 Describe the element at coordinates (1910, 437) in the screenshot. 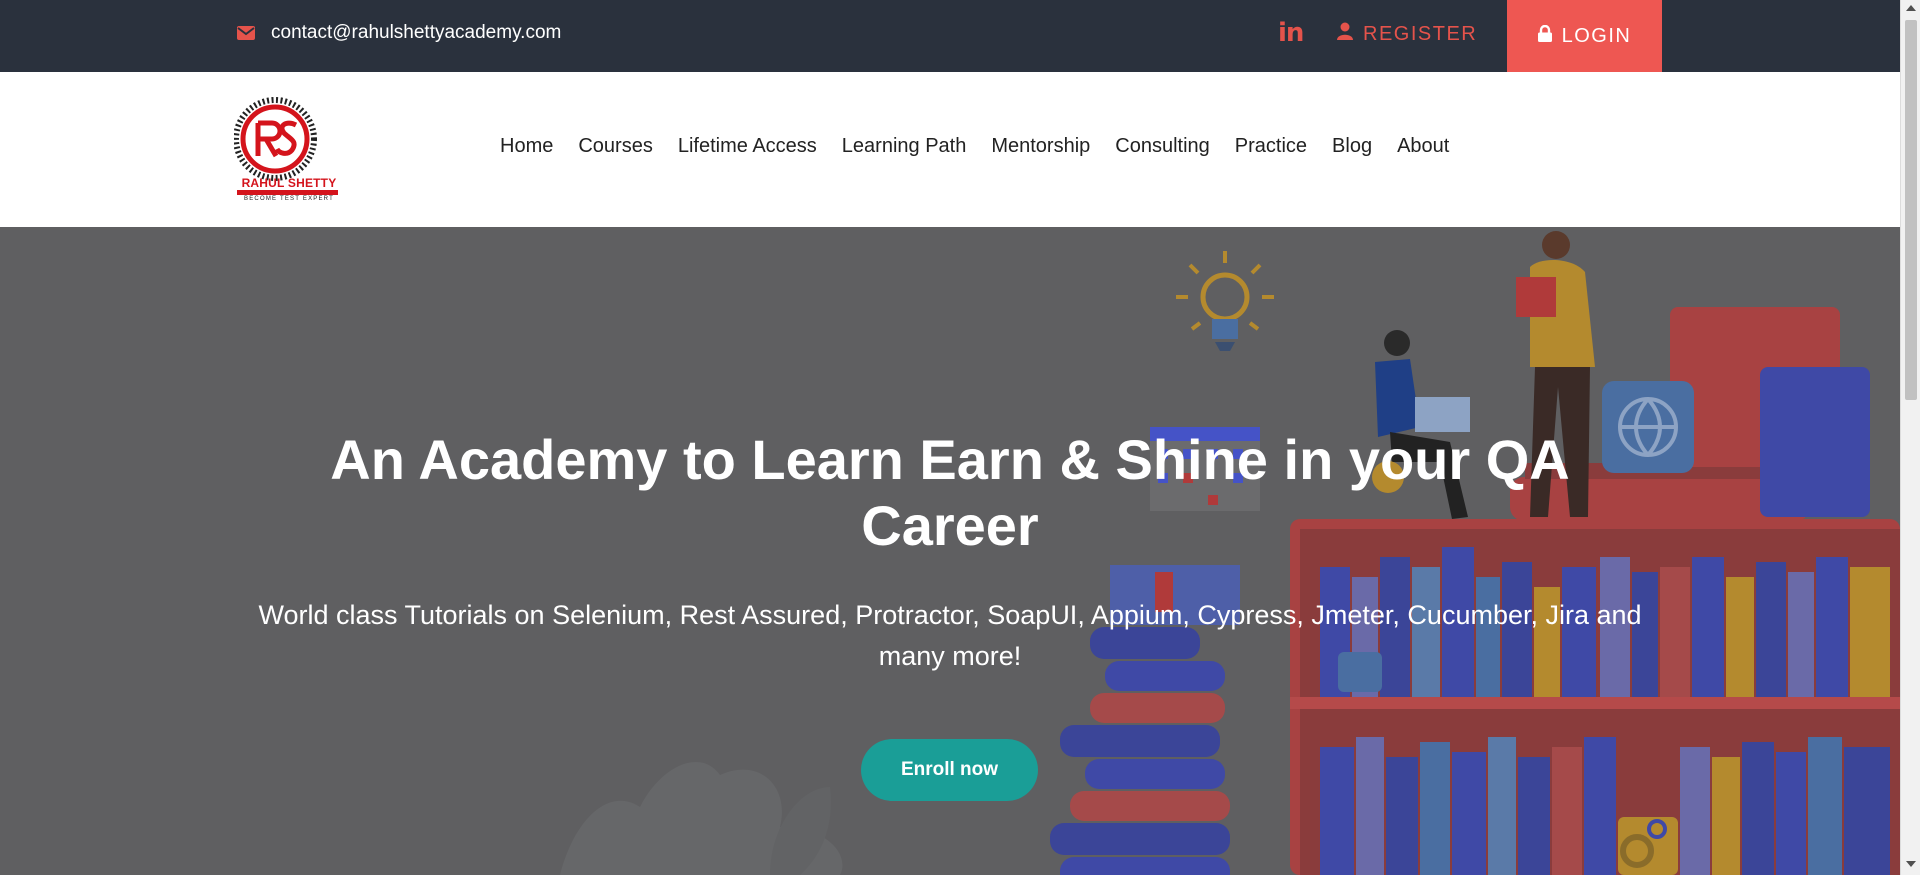

I see `page-scrollbar` at that location.